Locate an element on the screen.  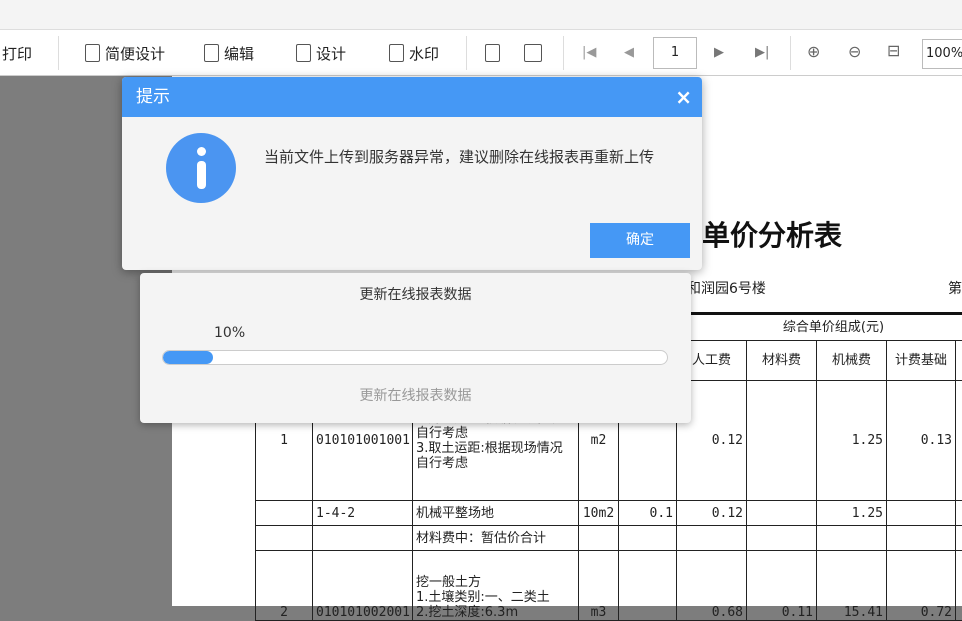
ok-button: 确定 is located at coordinates (640, 240).